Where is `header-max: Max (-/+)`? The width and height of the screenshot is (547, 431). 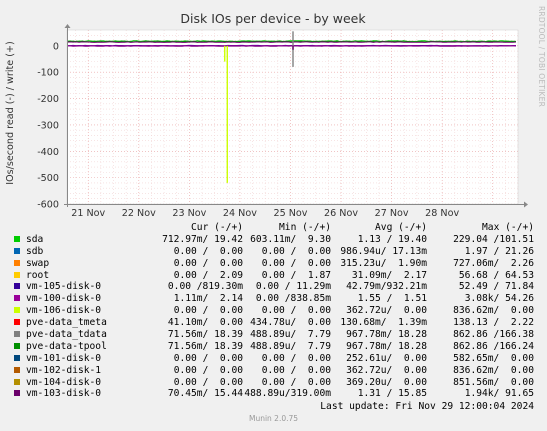
header-max: Max (-/+) is located at coordinates (508, 227).